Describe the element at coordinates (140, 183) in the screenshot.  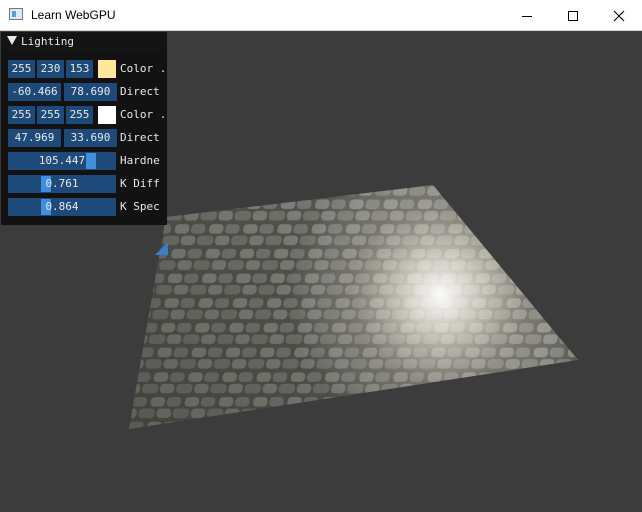
I see `row-label: K Diff` at that location.